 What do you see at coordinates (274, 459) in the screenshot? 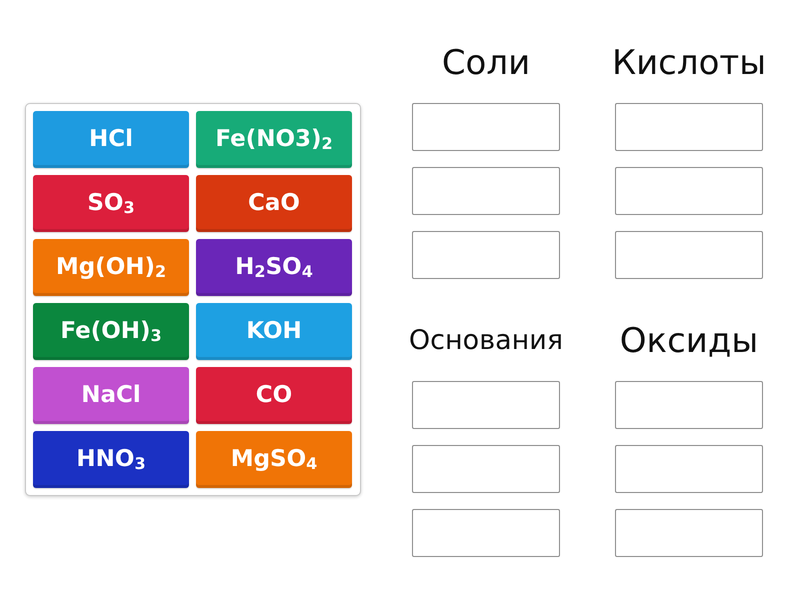
I see `formula-tile: MgSO$_{4}$` at bounding box center [274, 459].